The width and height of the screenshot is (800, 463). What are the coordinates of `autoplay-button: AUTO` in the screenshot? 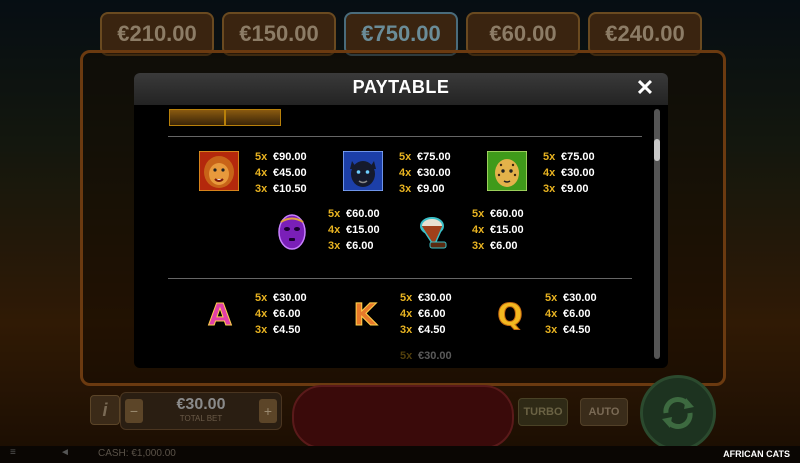 It's located at (604, 412).